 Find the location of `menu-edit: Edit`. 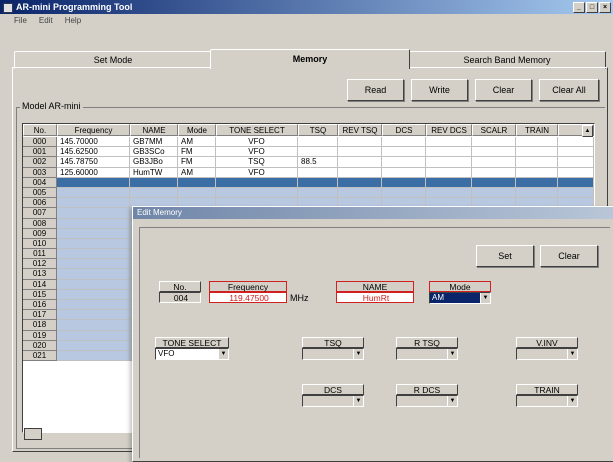

menu-edit: Edit is located at coordinates (46, 21).